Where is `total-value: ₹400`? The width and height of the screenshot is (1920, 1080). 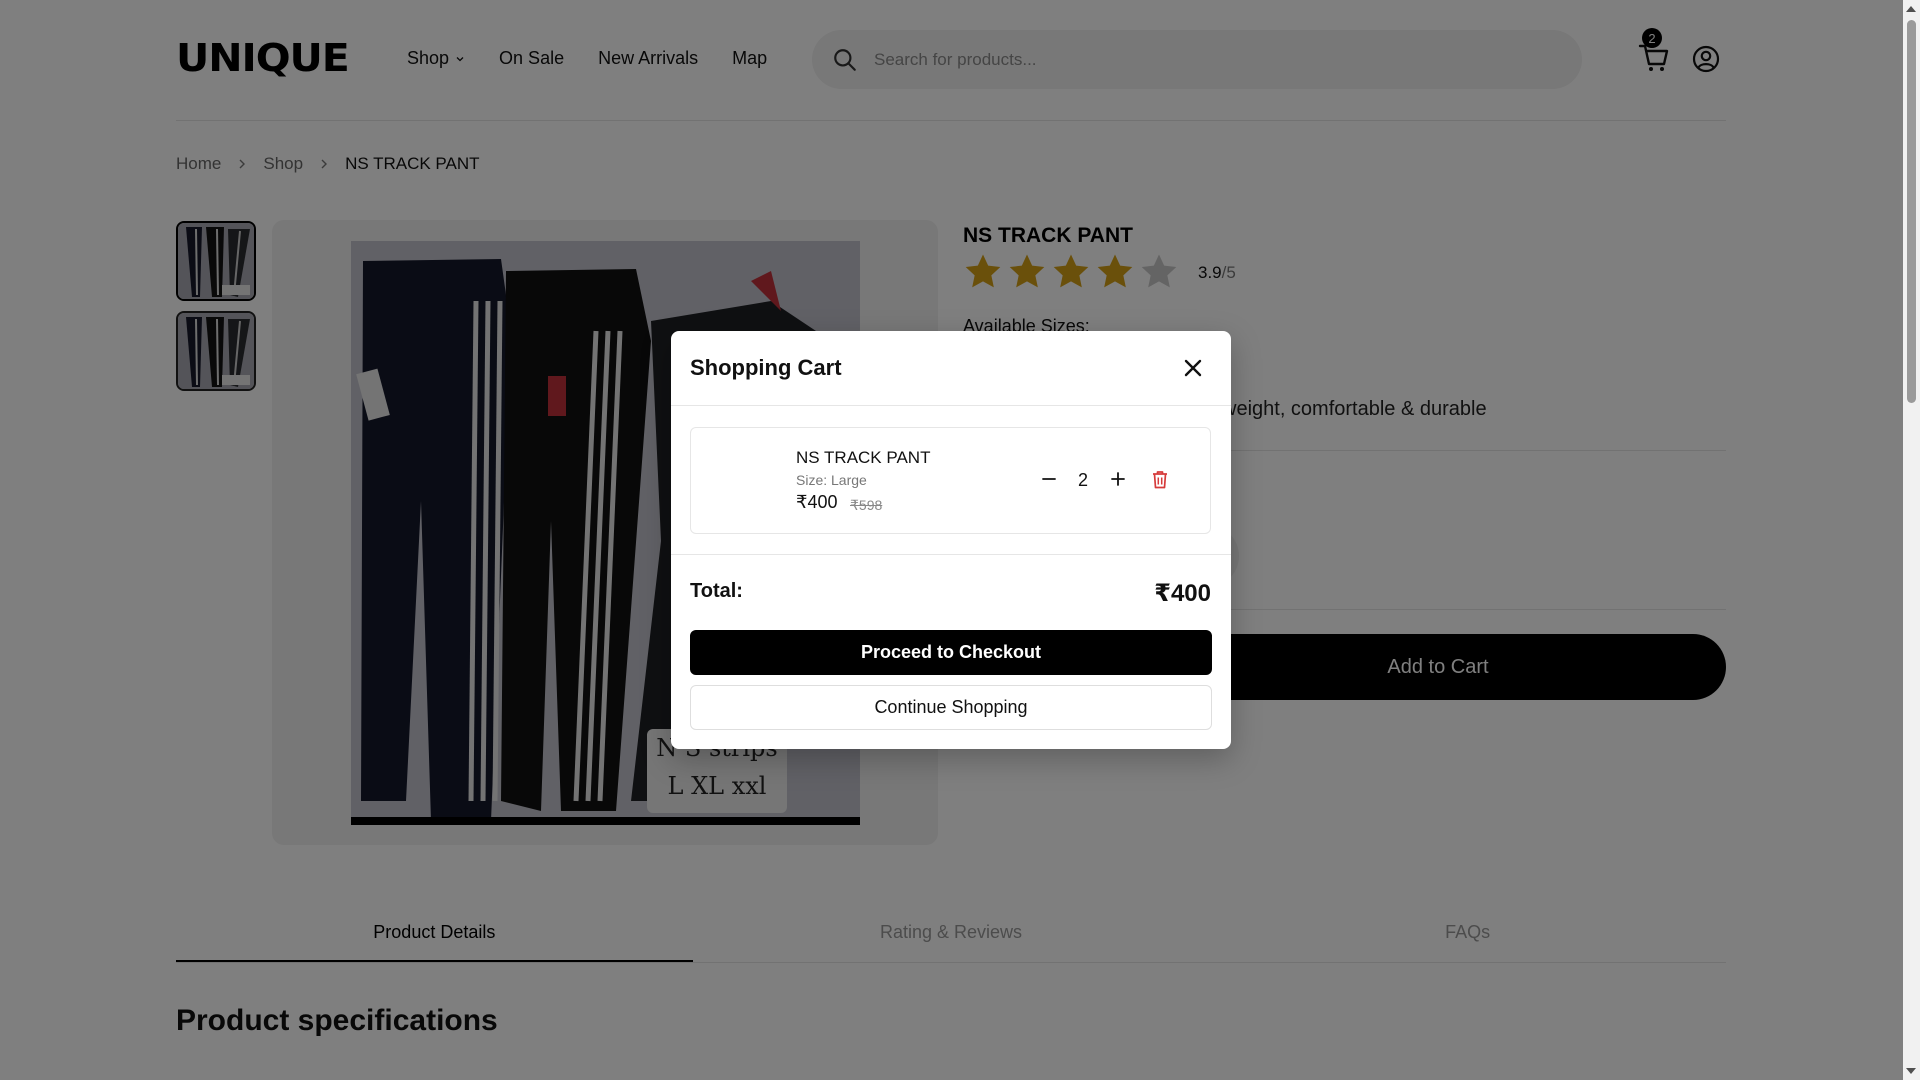
total-value: ₹400 is located at coordinates (1182, 593).